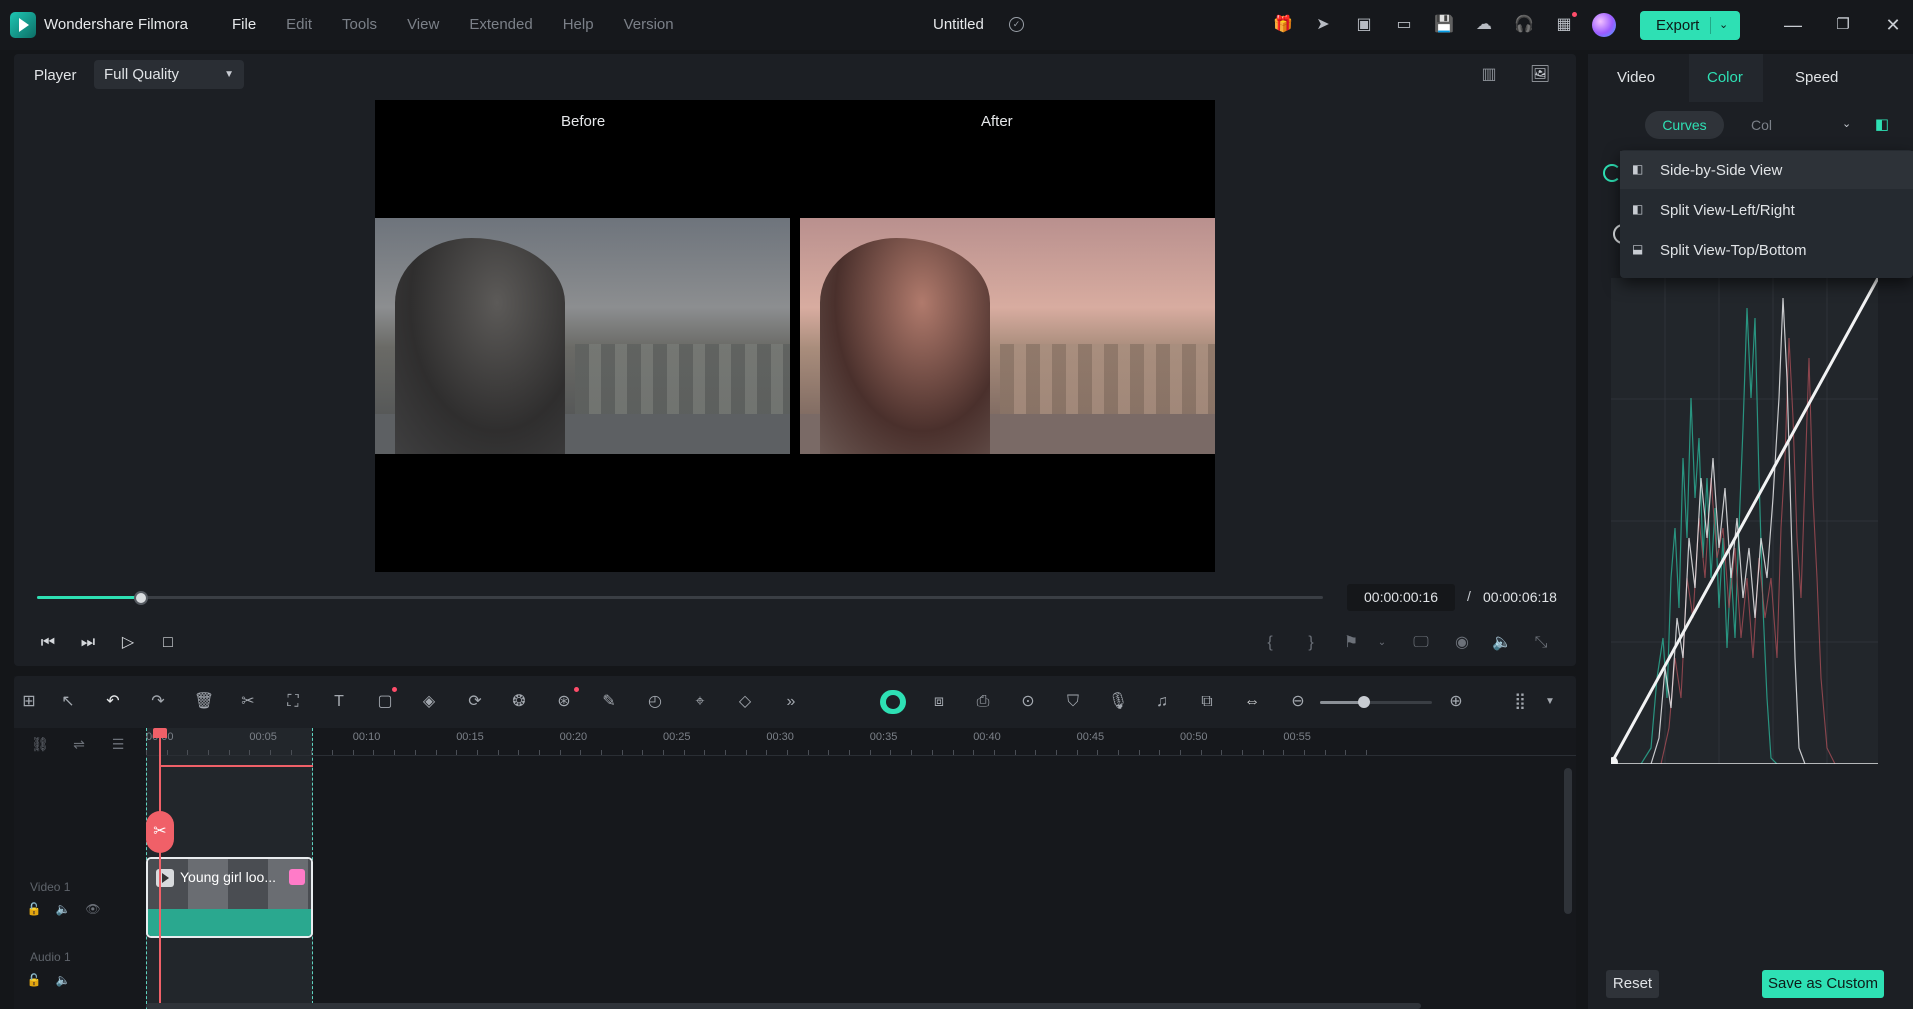 This screenshot has height=1009, width=1913. Describe the element at coordinates (649, 24) in the screenshot. I see `menu-version: Version` at that location.